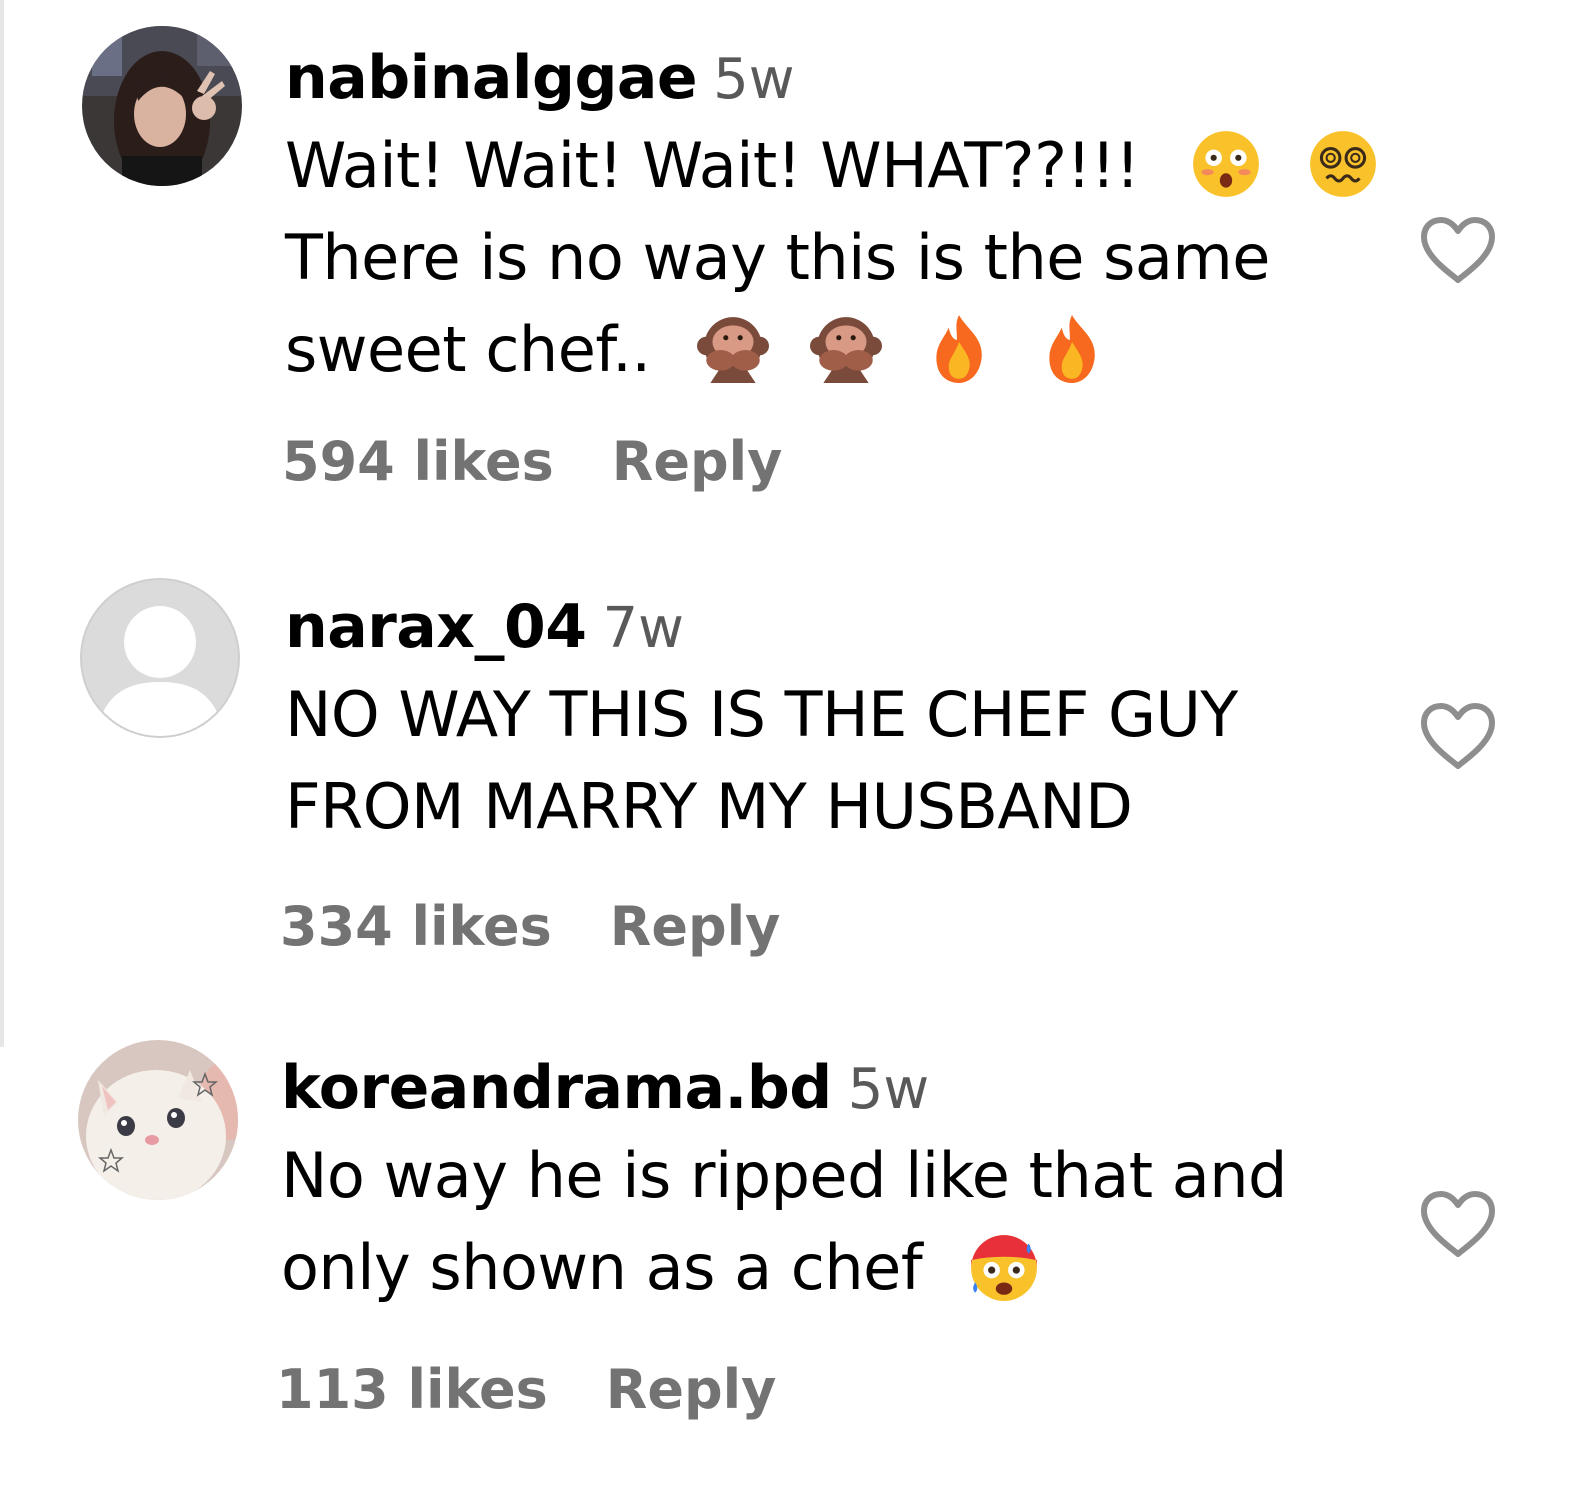 This screenshot has height=1497, width=1589. What do you see at coordinates (761, 714) in the screenshot?
I see `comment-text-line: NO WAY THIS IS THE CHEF GUY` at bounding box center [761, 714].